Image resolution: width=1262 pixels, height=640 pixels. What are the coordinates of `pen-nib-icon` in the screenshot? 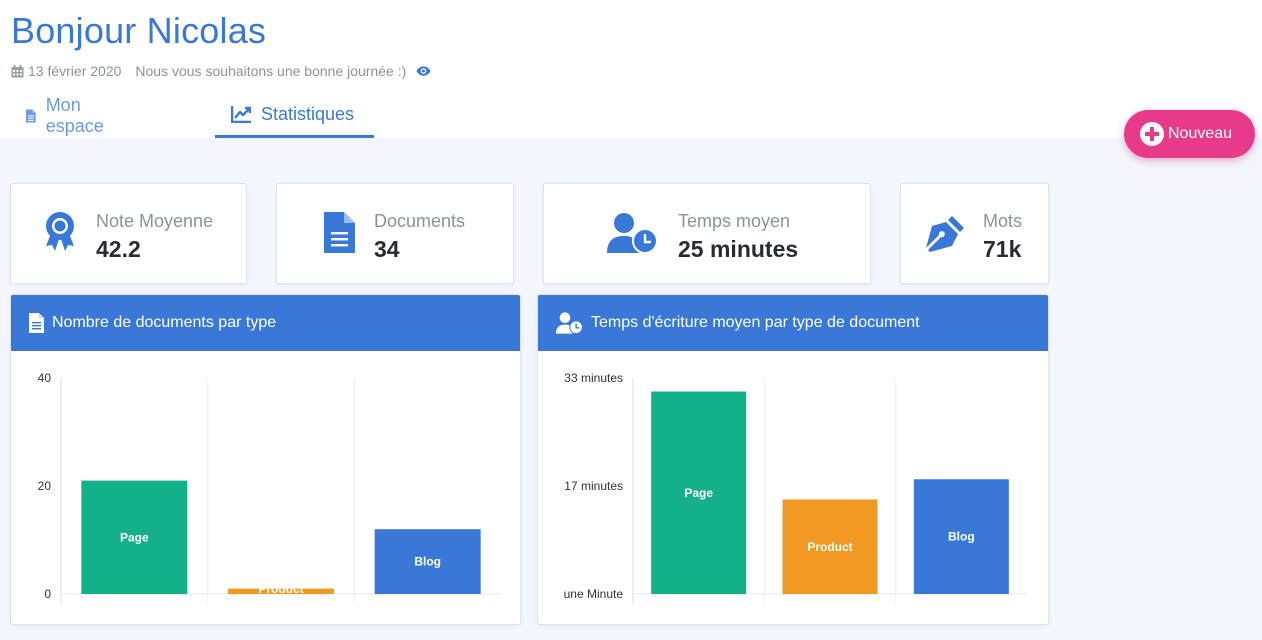 It's located at (945, 234).